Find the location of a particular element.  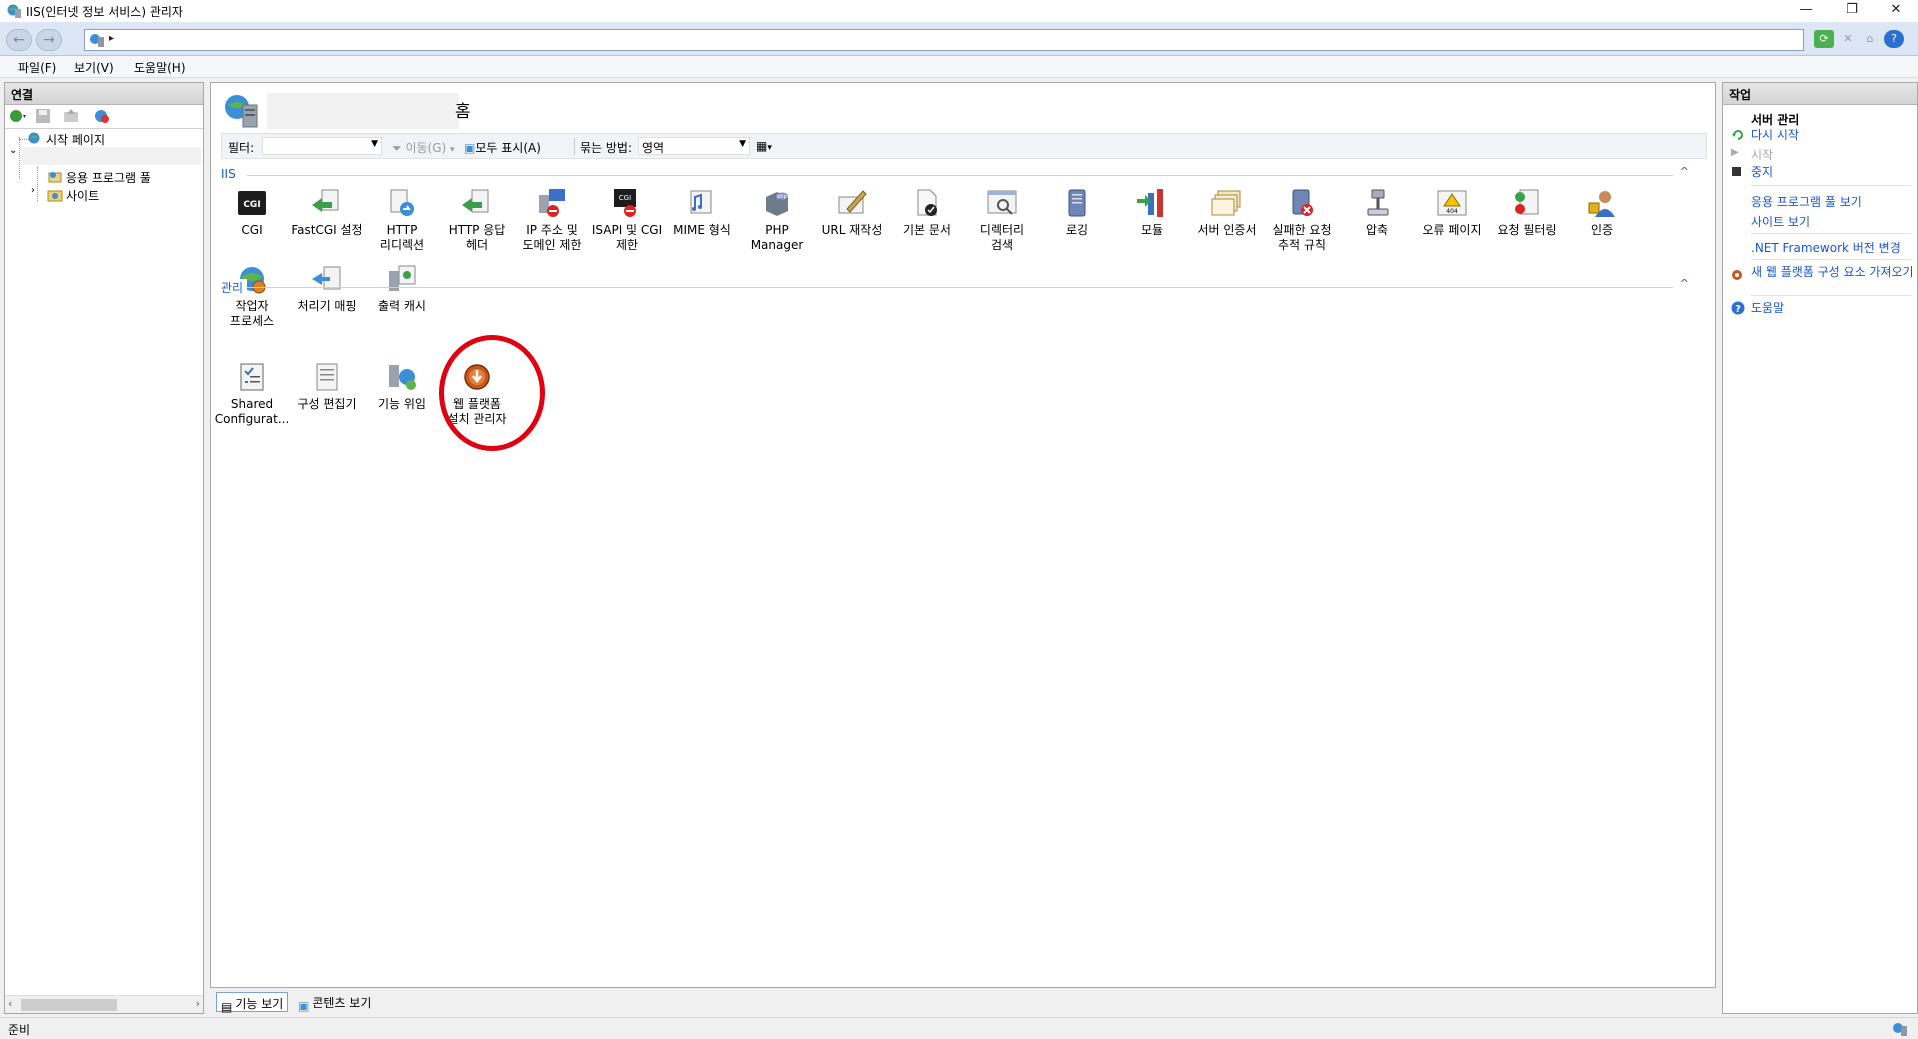

feature-logging: 로깅 is located at coordinates (1077, 212).